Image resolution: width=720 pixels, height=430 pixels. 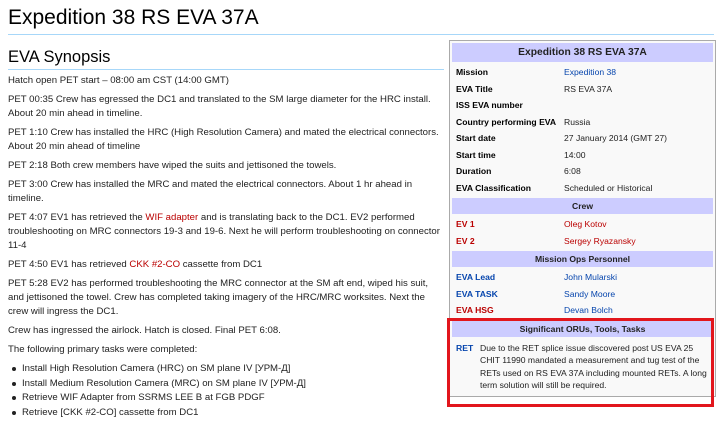 I want to click on infobox-row-start-date: Start date 27 January 2014 (GMT 27), so click(x=582, y=138).